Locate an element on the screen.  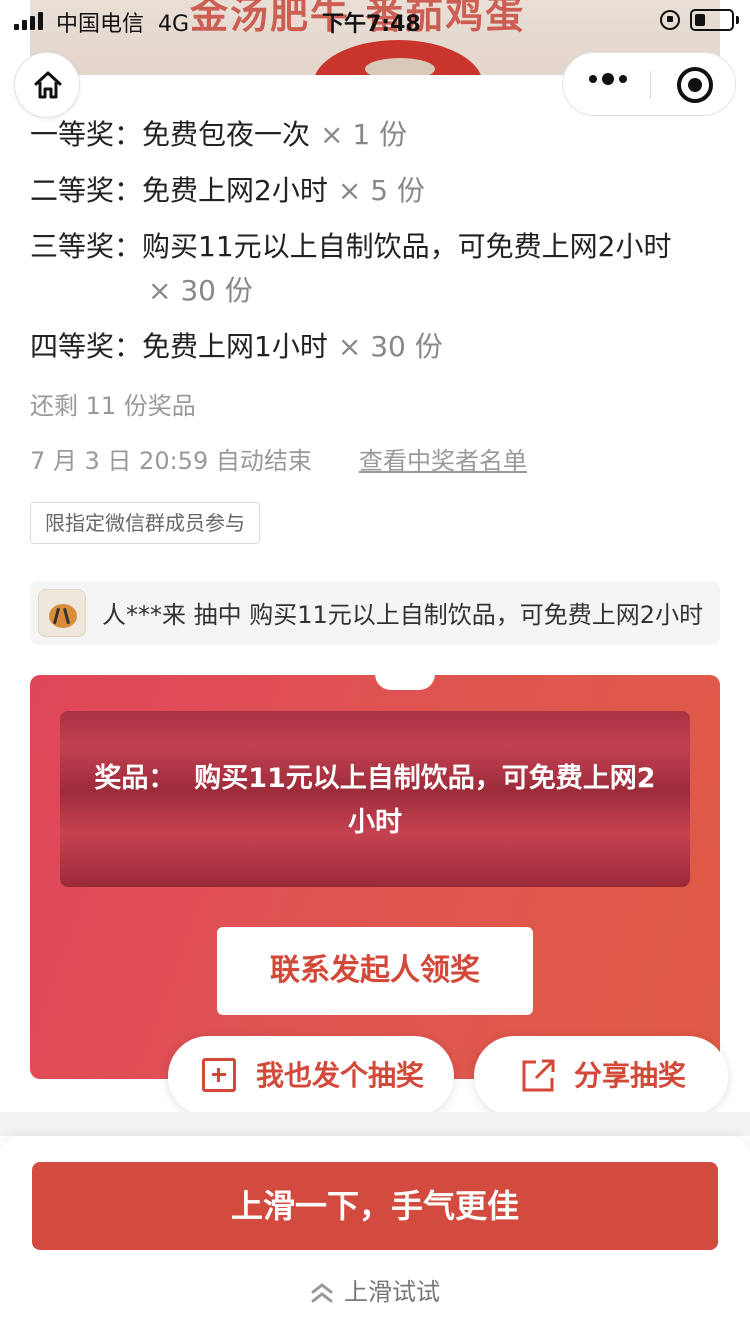
status-bar: 中国电信 4G 下午7:48 is located at coordinates (375, 21).